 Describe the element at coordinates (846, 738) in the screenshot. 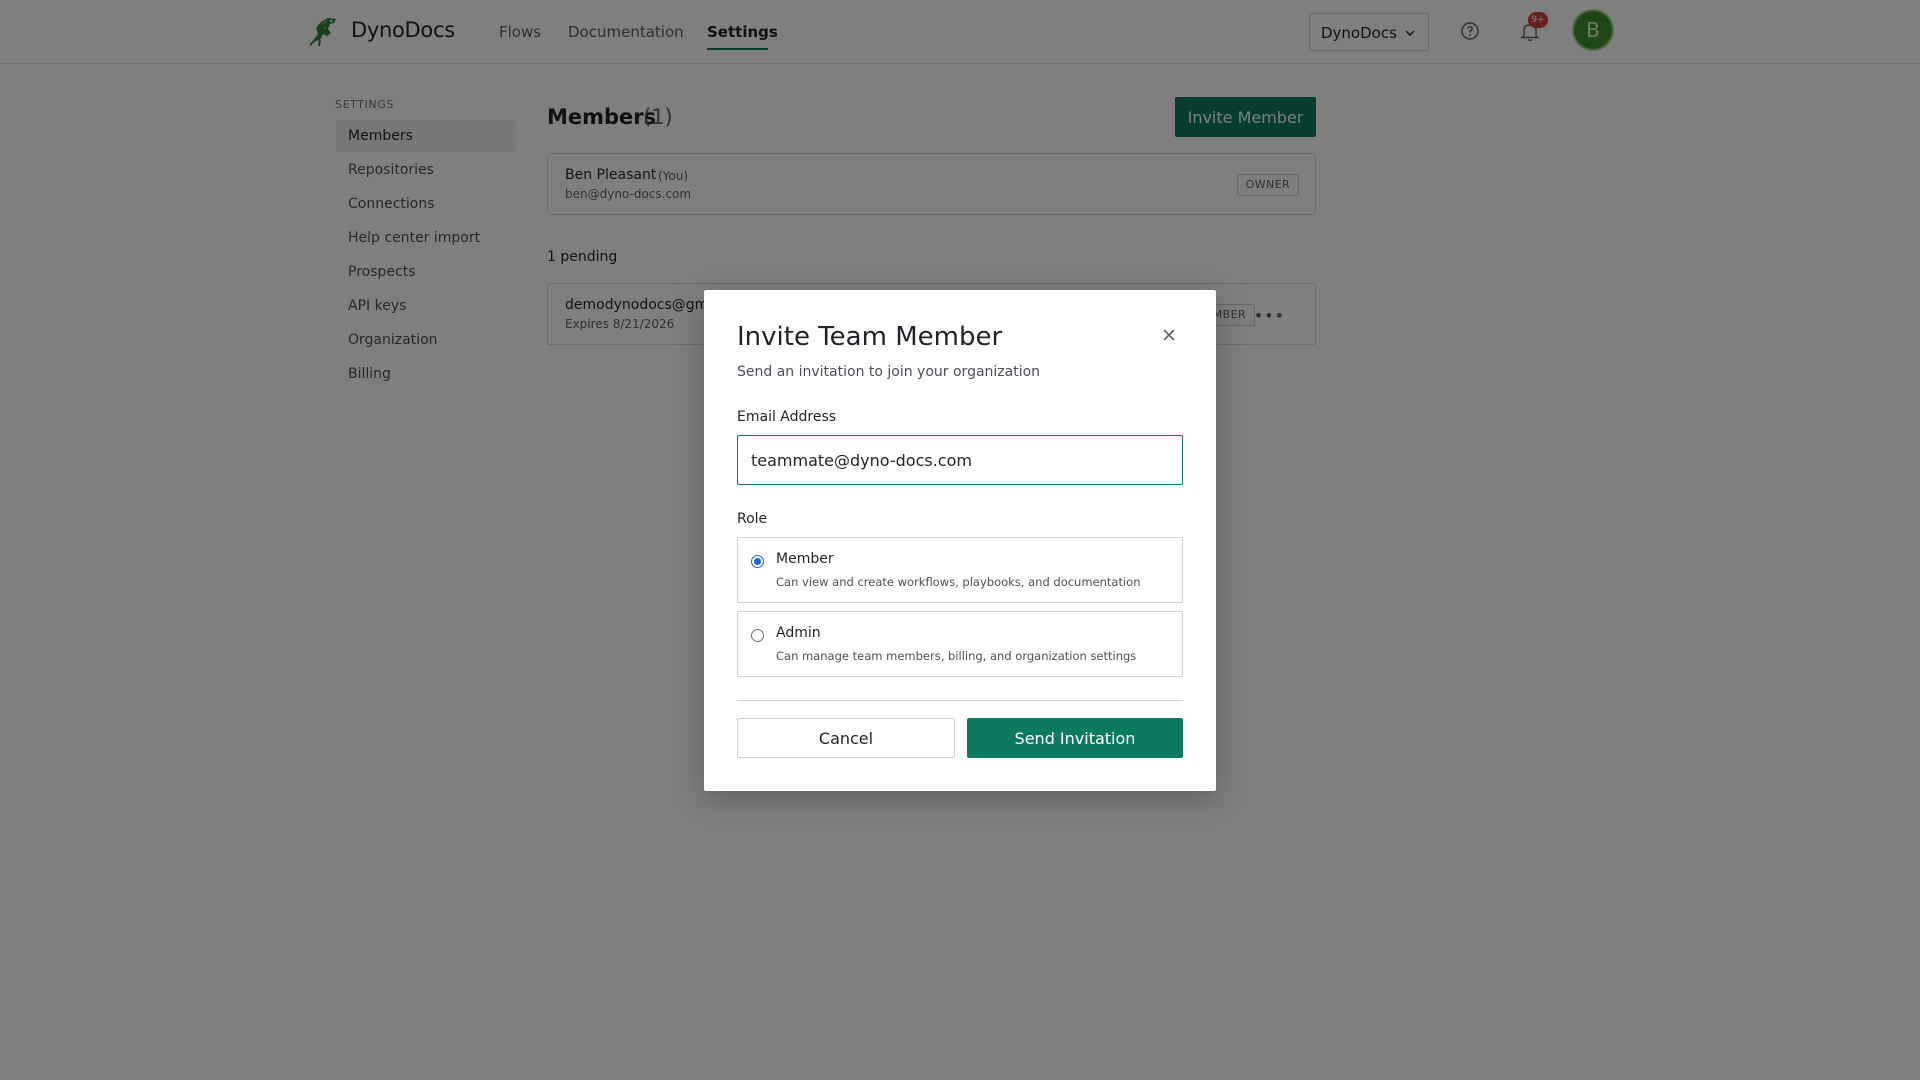

I see `cancel-button: Cancel` at that location.